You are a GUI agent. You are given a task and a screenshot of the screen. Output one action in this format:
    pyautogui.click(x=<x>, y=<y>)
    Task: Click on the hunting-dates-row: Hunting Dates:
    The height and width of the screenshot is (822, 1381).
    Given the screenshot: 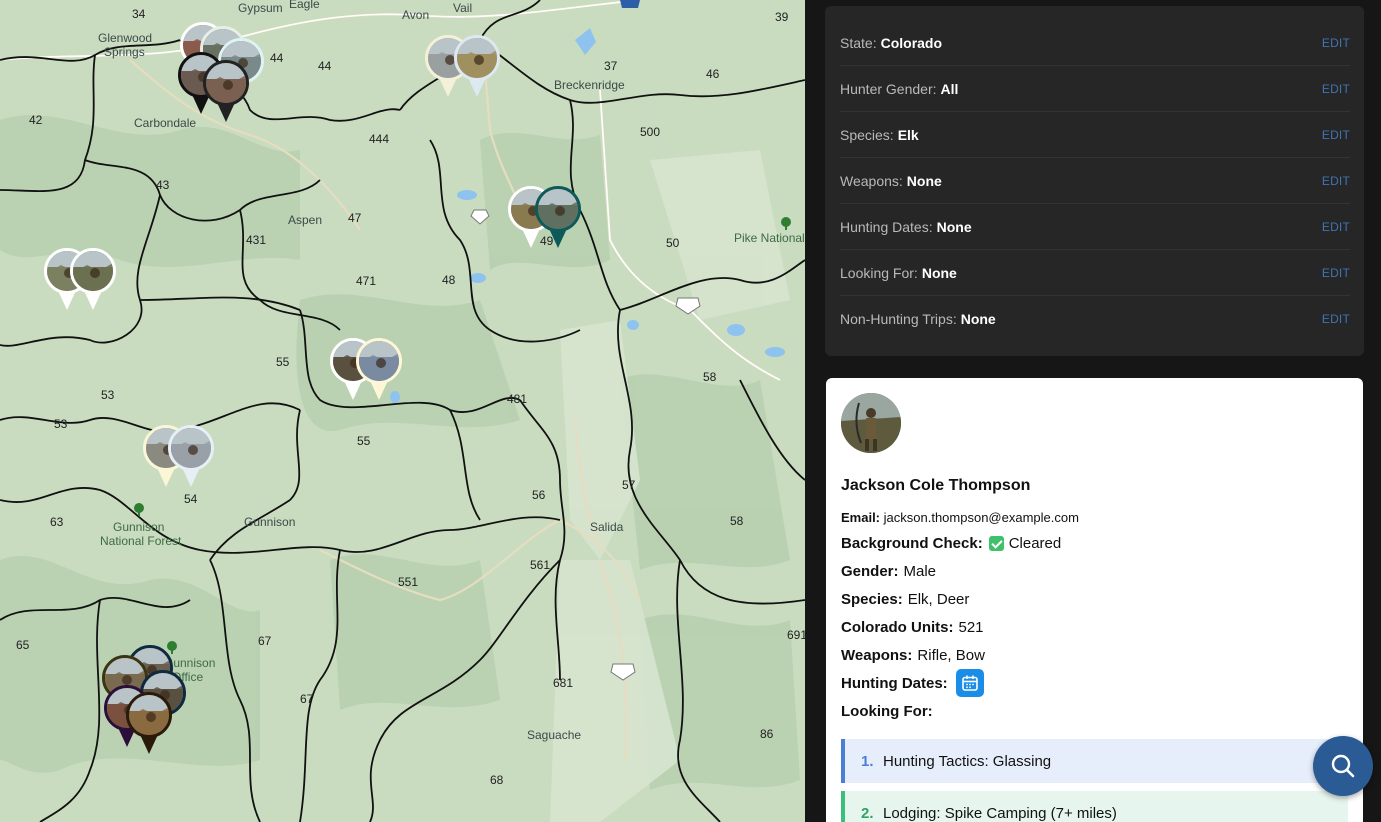 What is the action you would take?
    pyautogui.click(x=1094, y=683)
    